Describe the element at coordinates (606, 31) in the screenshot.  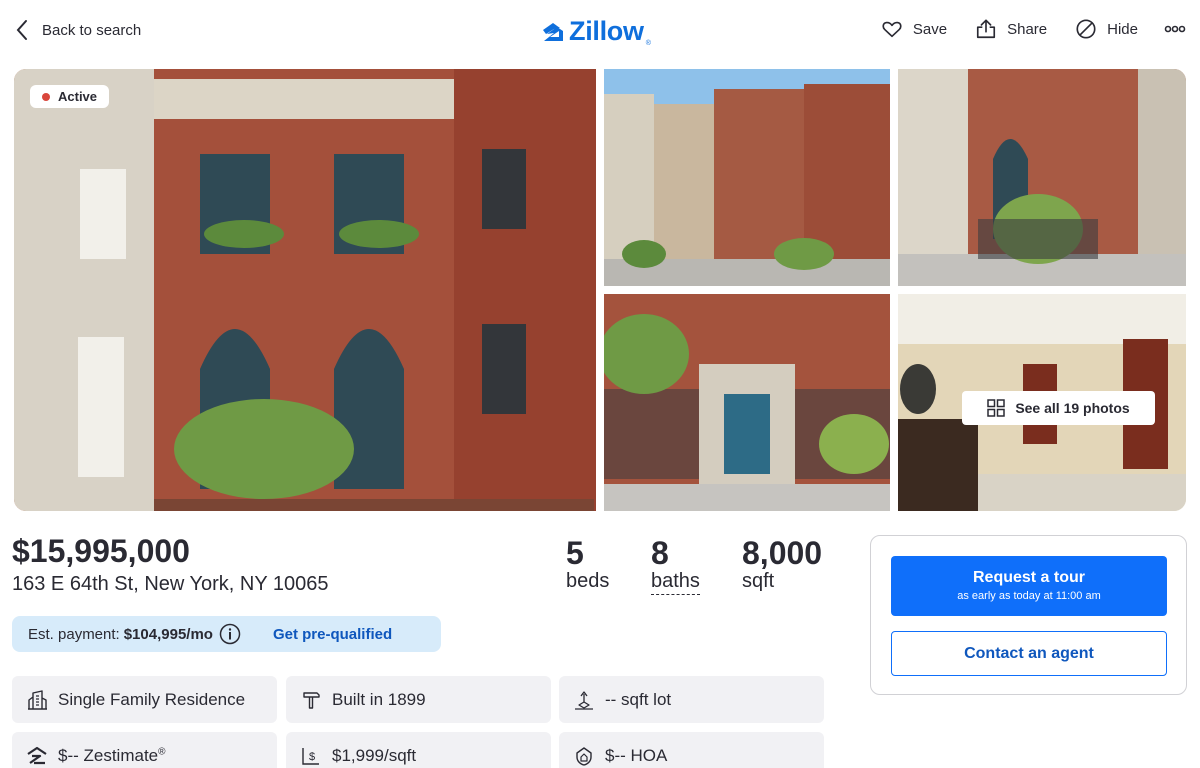
I see `logo-text: Zillow` at that location.